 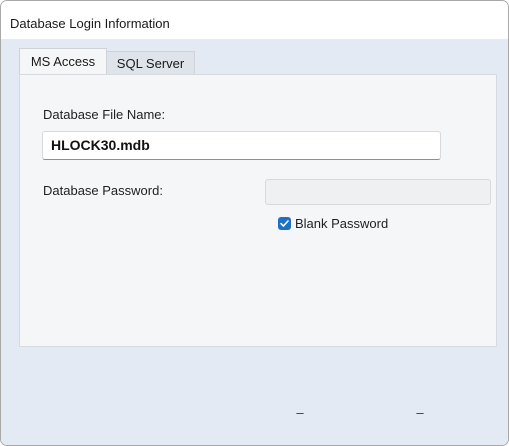 I want to click on tab-sql-server: SQL Server, so click(x=150, y=62).